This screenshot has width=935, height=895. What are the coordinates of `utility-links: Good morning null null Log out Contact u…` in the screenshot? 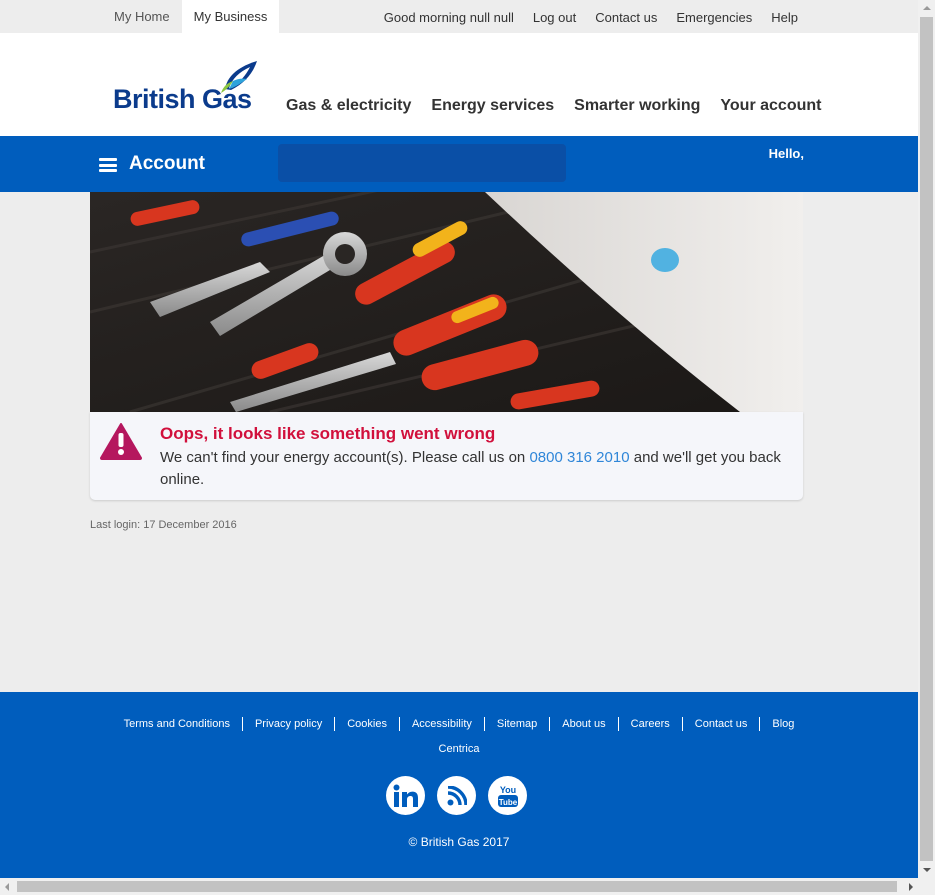 It's located at (581, 16).